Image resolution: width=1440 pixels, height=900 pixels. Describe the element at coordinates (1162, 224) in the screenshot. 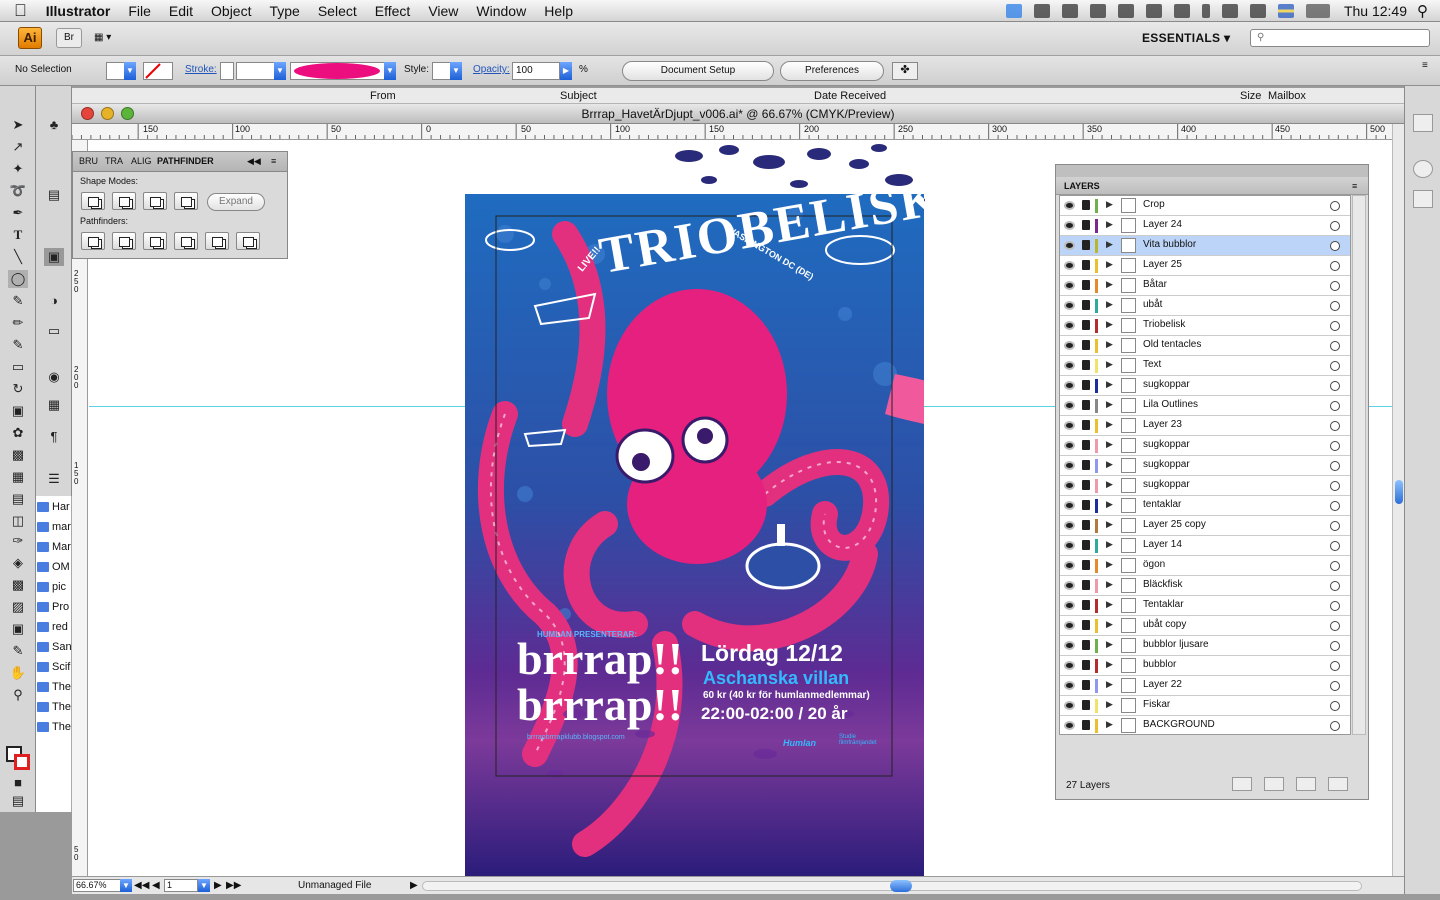

I see `layer-name: Layer 24` at that location.